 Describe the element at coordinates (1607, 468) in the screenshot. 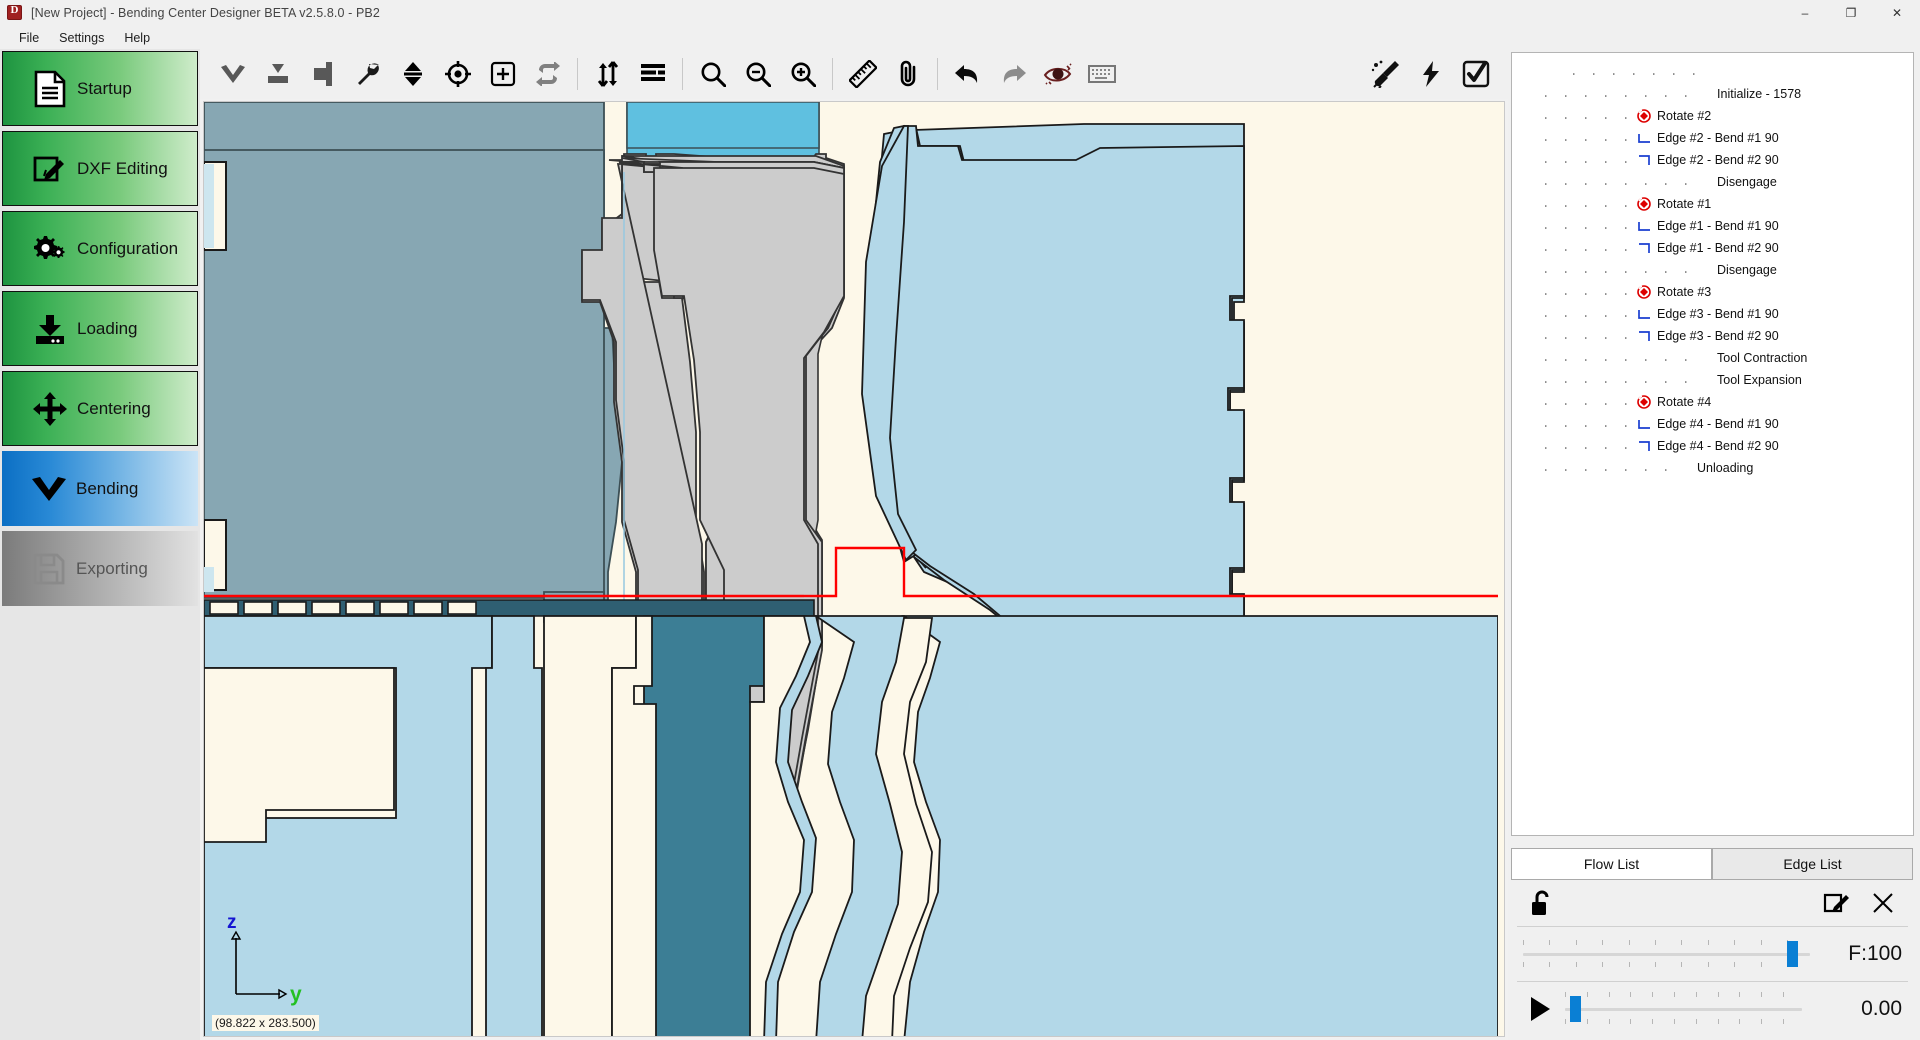

I see `tree-dots: . . . . . . .` at that location.